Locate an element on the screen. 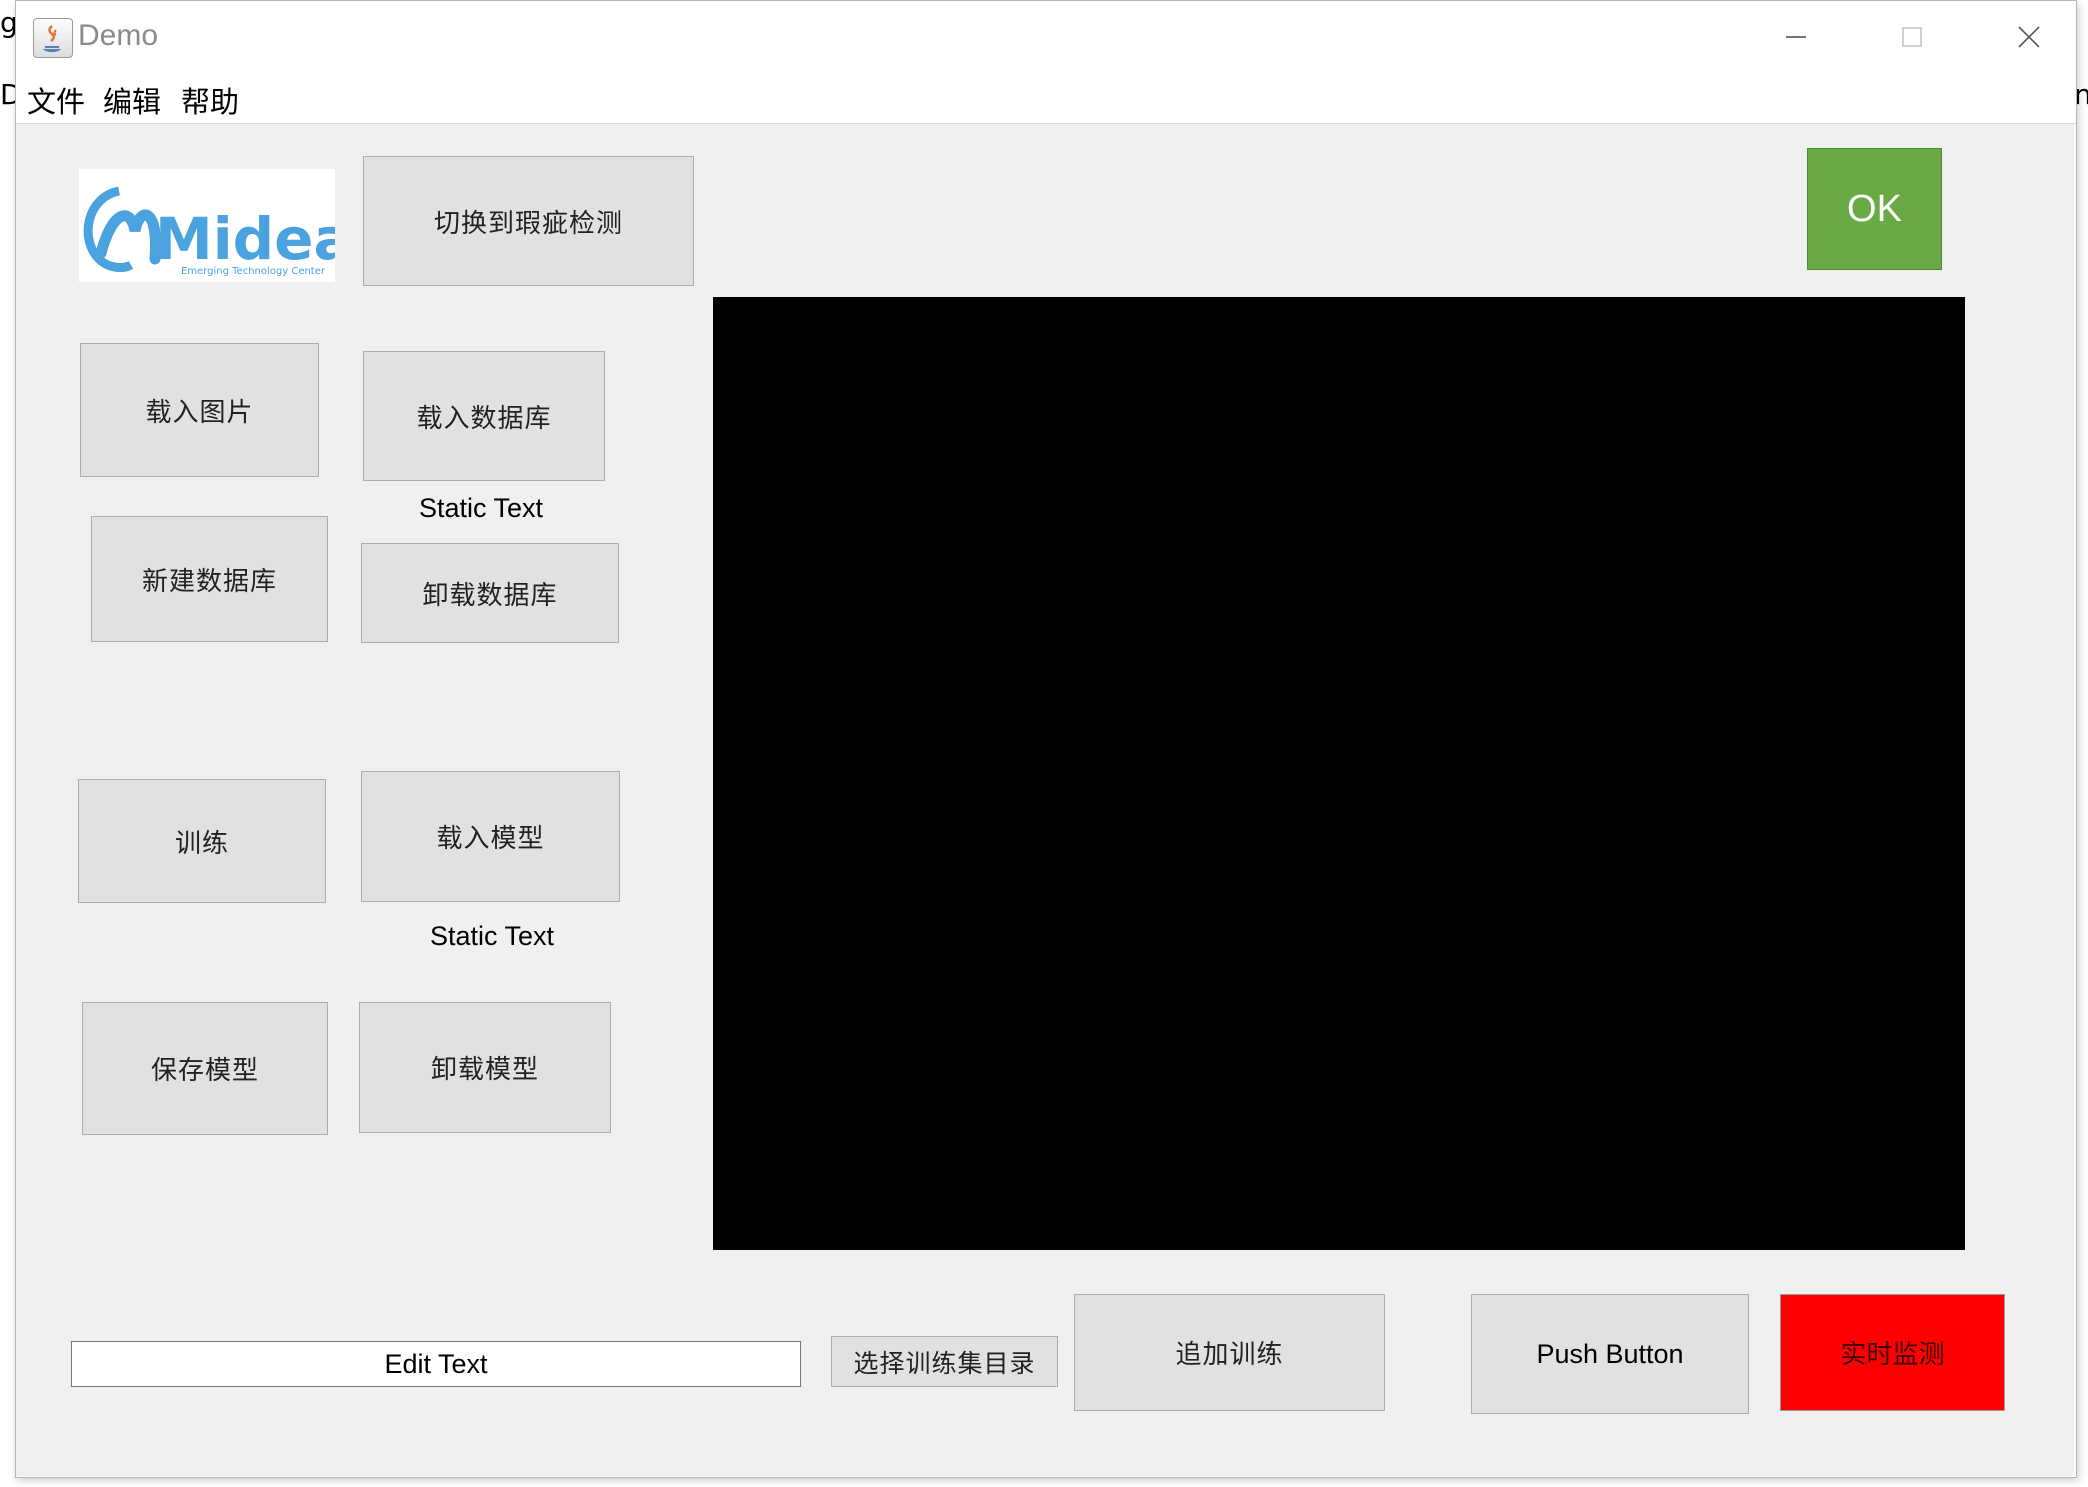 Image resolution: width=2088 pixels, height=1487 pixels. window-title: Demo is located at coordinates (118, 35).